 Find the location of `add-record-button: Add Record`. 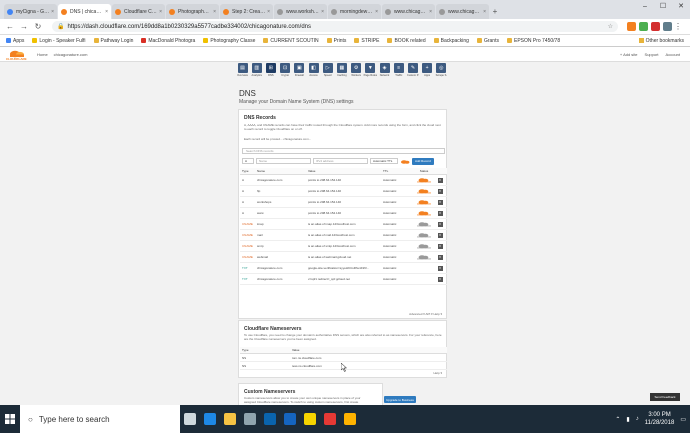

add-record-button: Add Record is located at coordinates (423, 161).